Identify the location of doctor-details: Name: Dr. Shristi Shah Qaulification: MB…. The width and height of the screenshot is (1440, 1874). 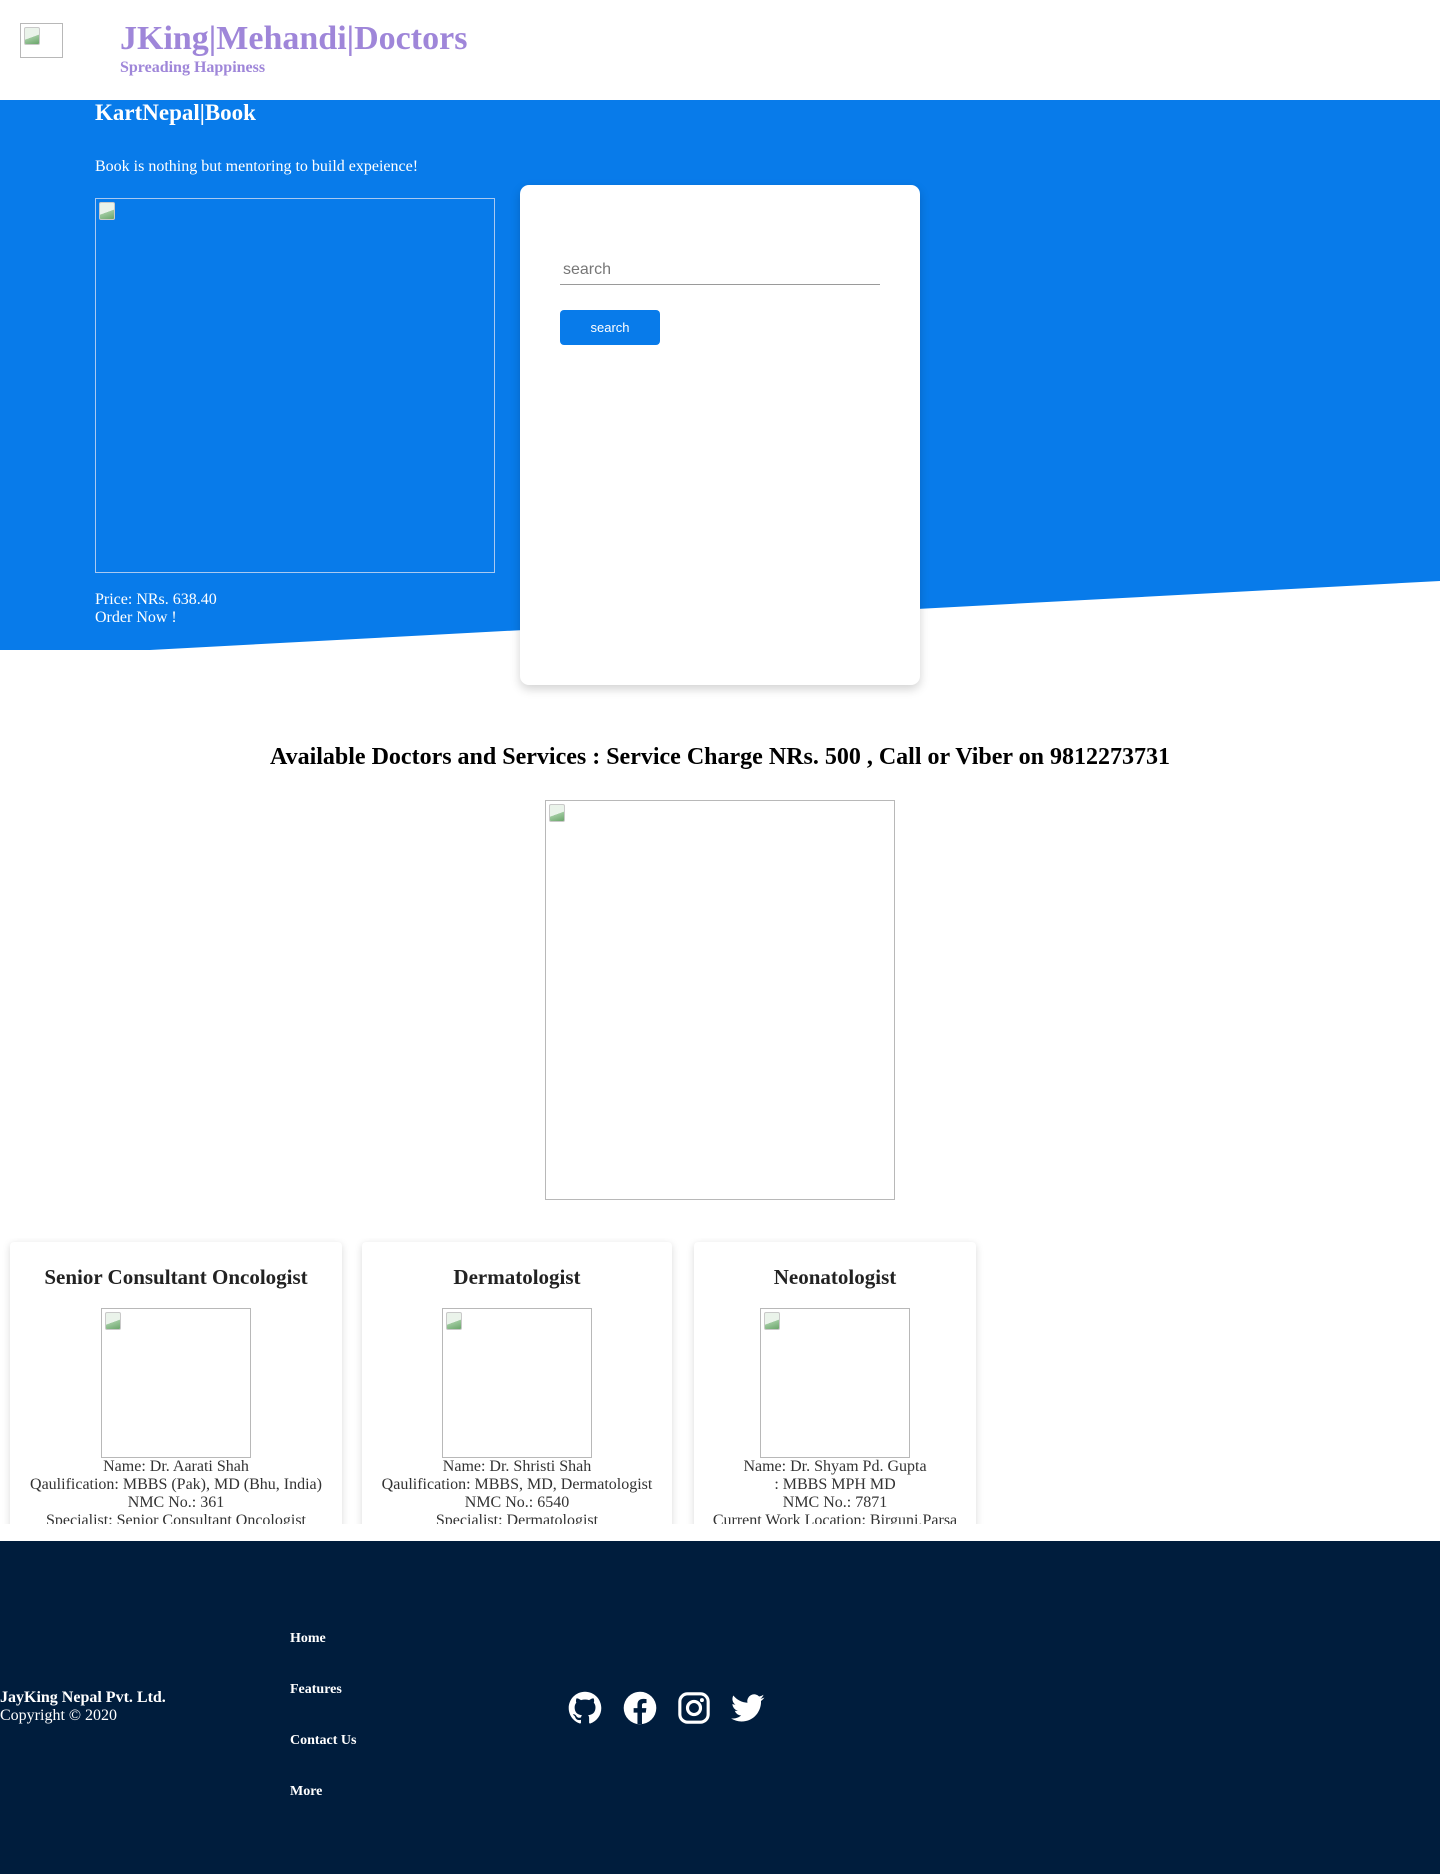
(517, 1491).